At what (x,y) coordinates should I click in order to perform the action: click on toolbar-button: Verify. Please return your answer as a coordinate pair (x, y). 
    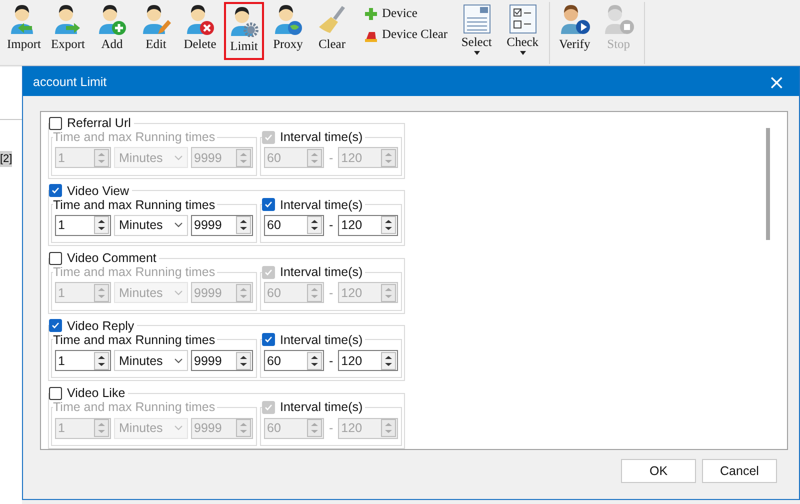
    Looking at the image, I should click on (574, 32).